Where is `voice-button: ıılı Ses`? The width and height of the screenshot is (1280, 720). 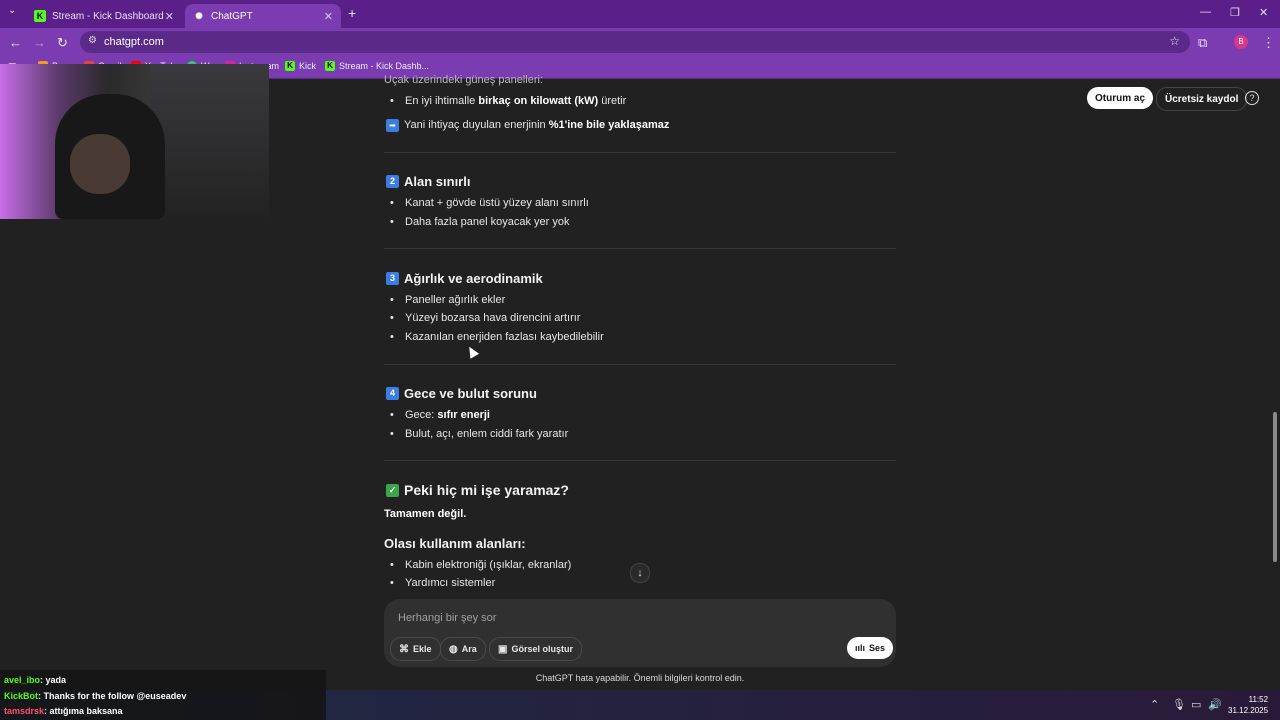 voice-button: ıılı Ses is located at coordinates (870, 648).